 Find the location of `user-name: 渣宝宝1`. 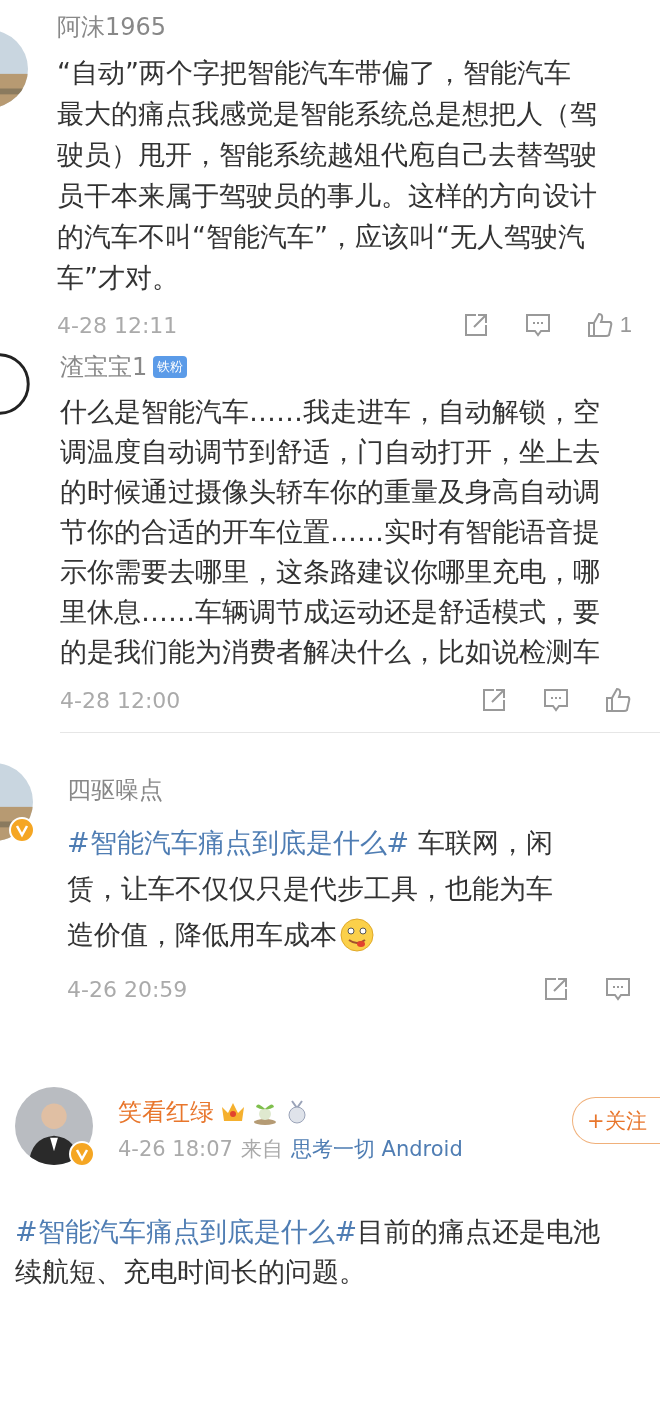

user-name: 渣宝宝1 is located at coordinates (104, 367).